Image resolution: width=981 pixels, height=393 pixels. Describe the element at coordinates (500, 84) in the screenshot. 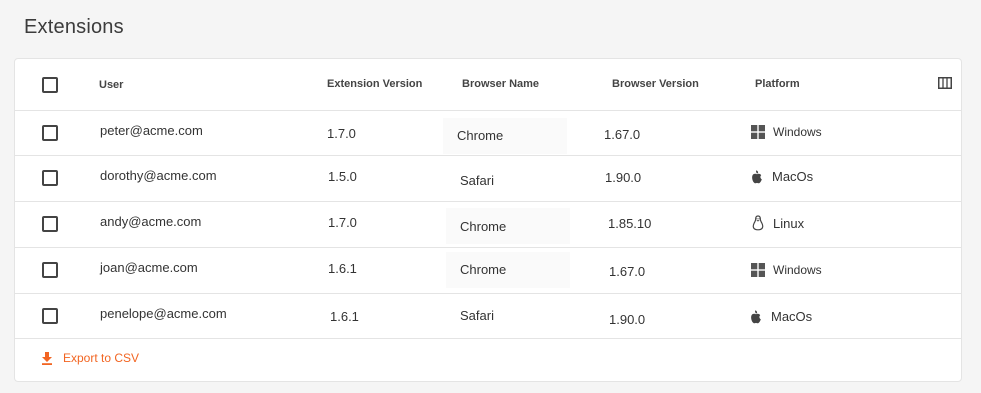

I see `column-header-browser-name: Browser Name` at that location.